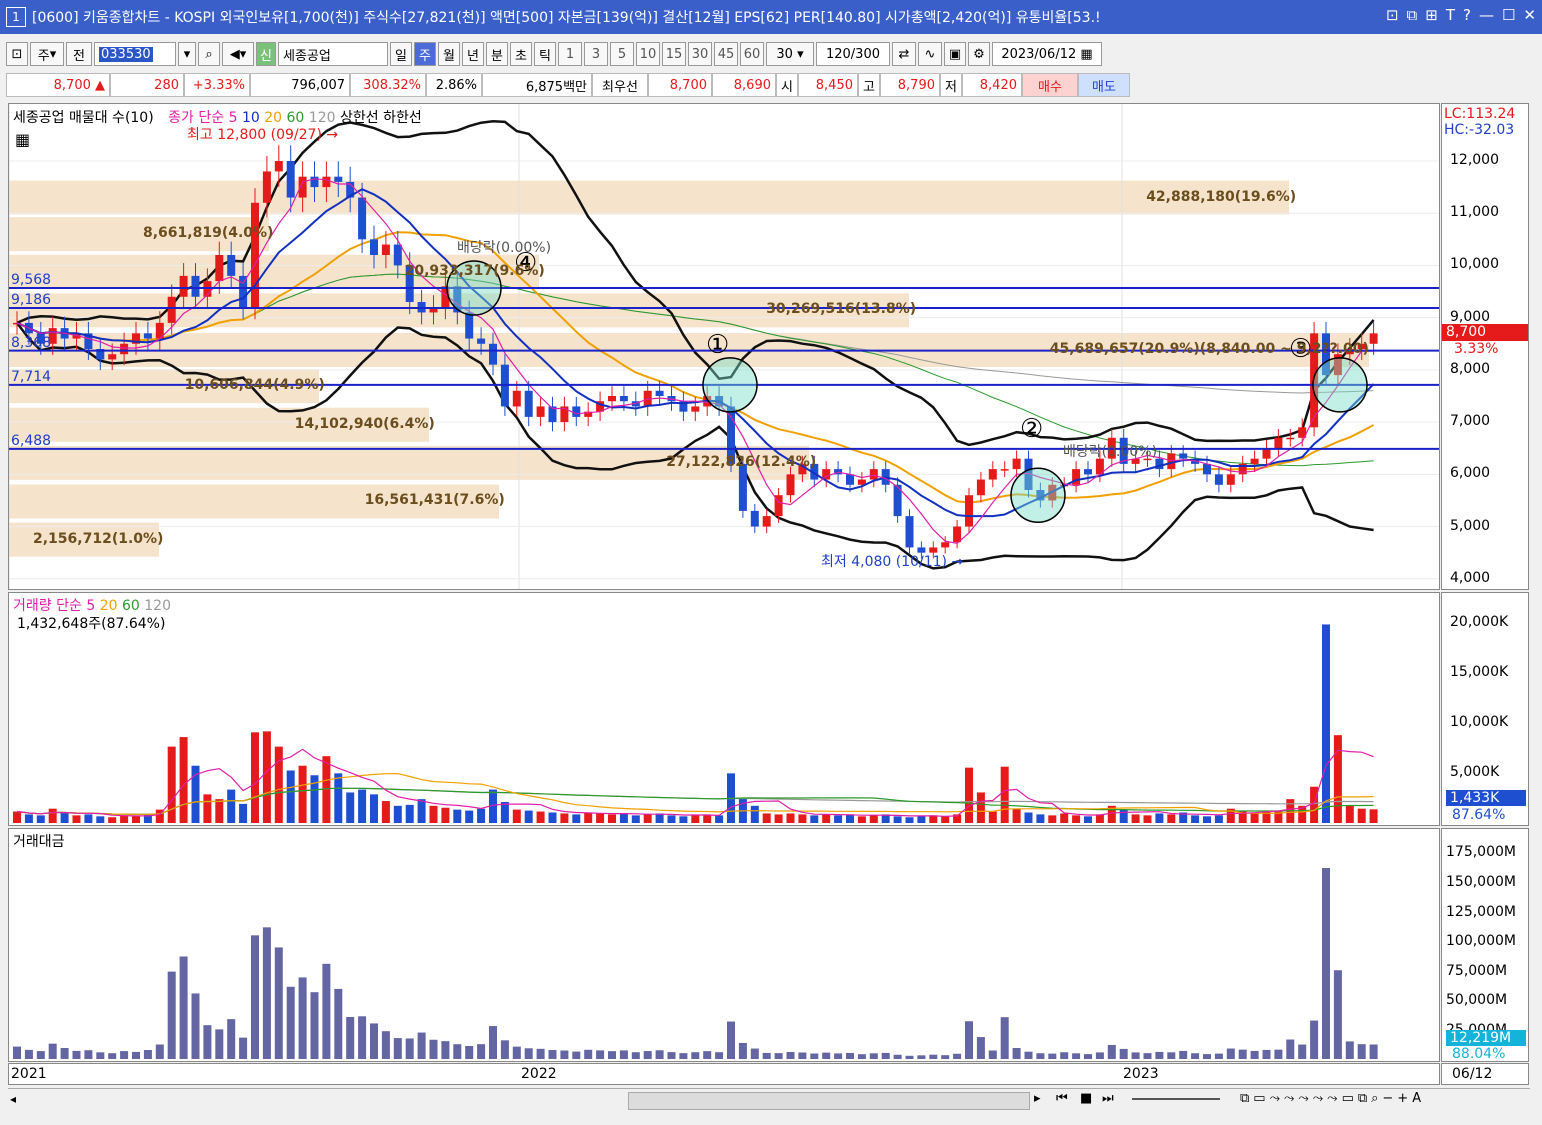 The height and width of the screenshot is (1125, 1542). I want to click on best-bid: 8,690, so click(744, 85).